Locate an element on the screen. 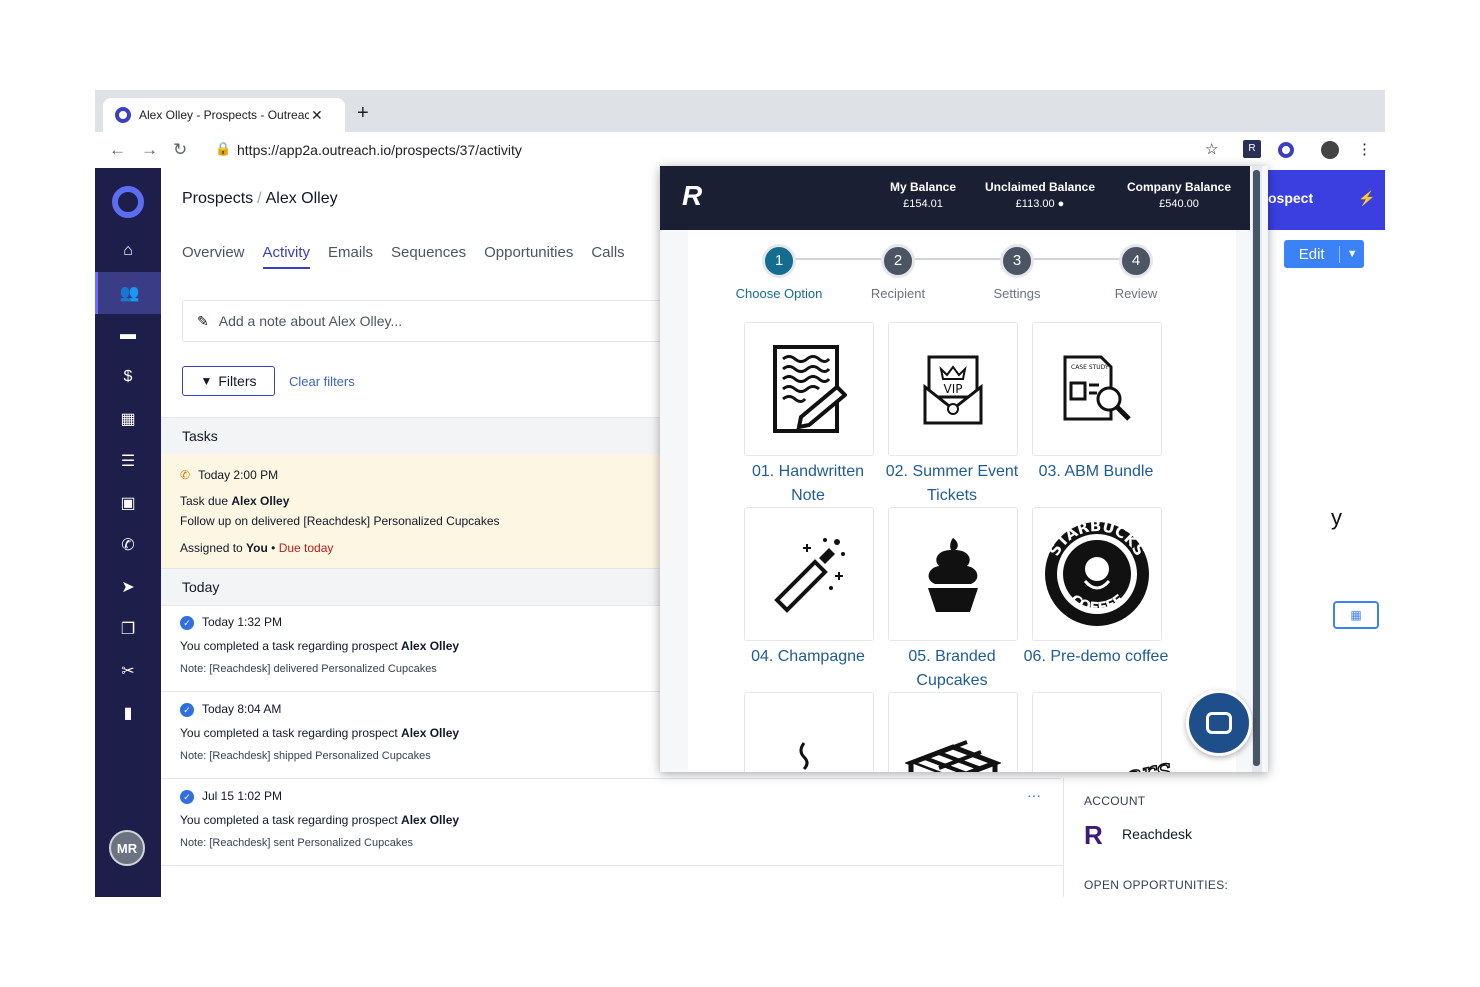 This screenshot has width=1480, height=987. back-arrow-icon: ← is located at coordinates (117, 150).